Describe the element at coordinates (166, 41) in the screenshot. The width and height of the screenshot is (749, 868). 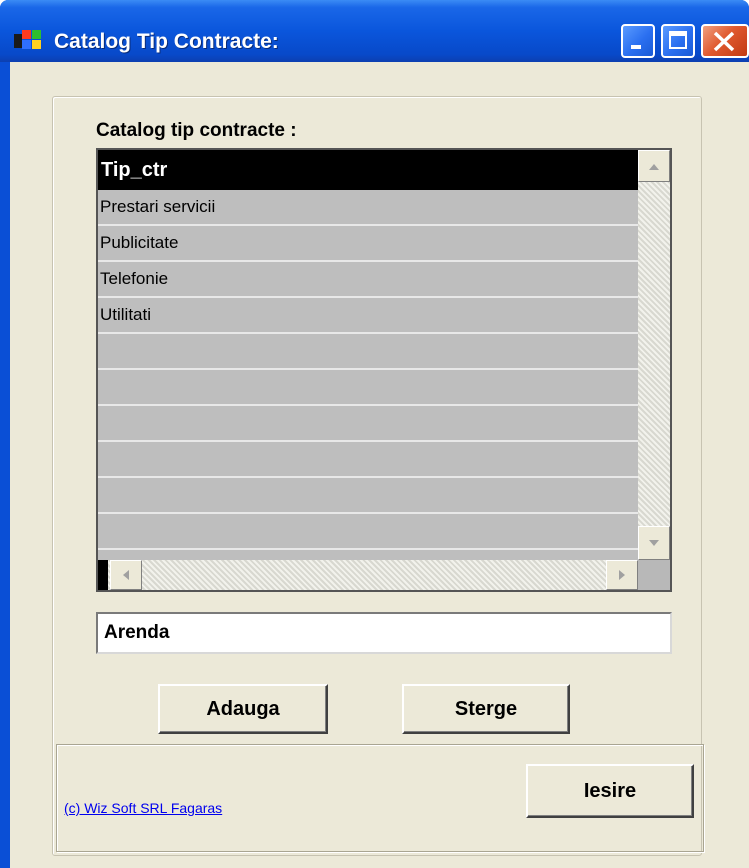
I see `window-title: Catalog Tip Contracte:` at that location.